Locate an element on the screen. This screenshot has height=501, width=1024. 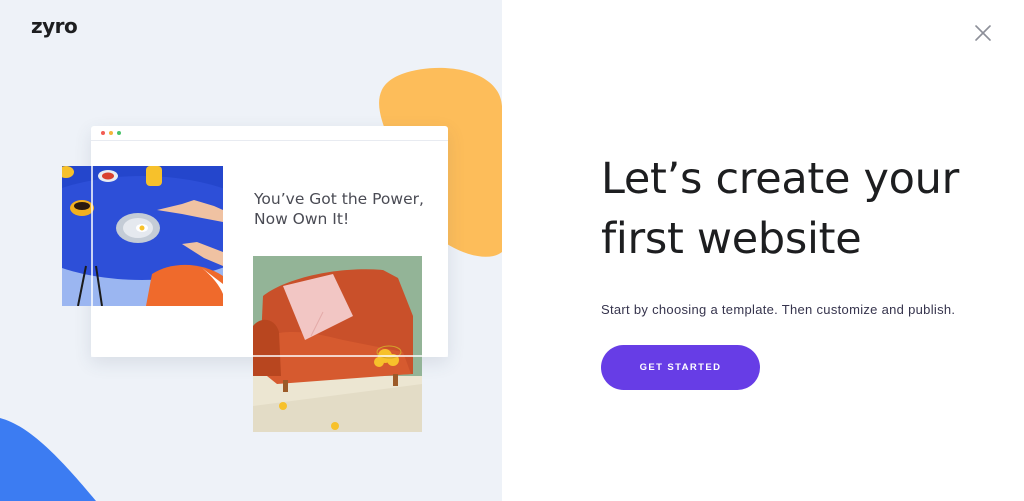
zyro-logo: zyro is located at coordinates (54, 26).